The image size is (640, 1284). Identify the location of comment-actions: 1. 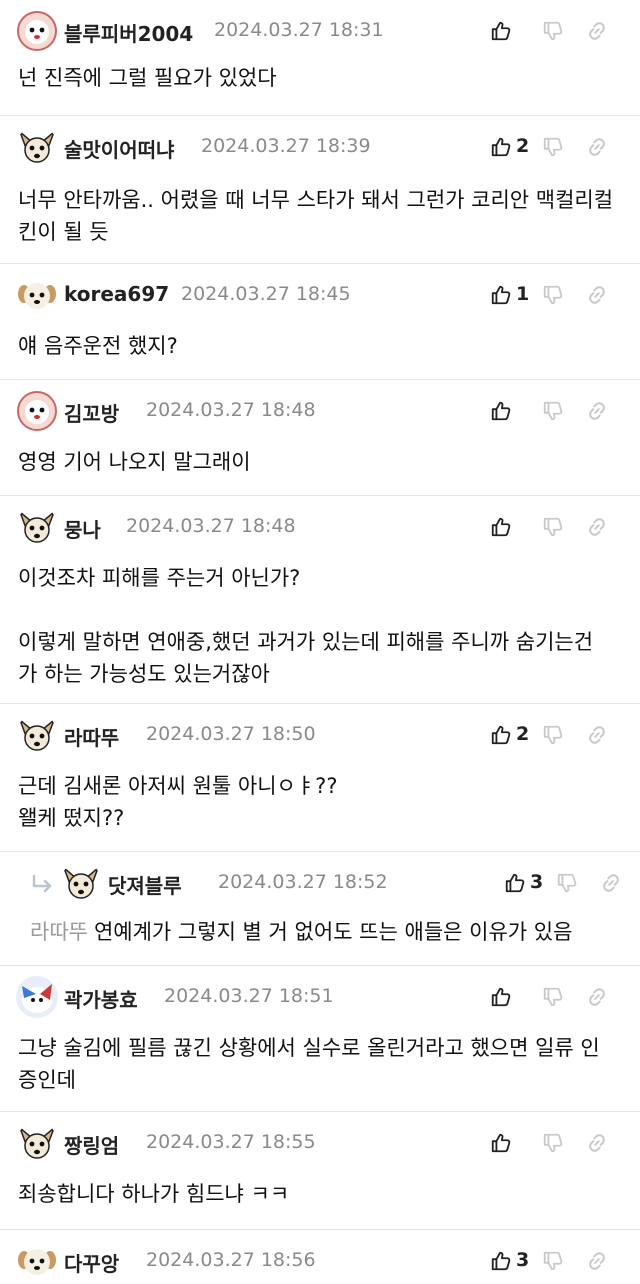
(555, 295).